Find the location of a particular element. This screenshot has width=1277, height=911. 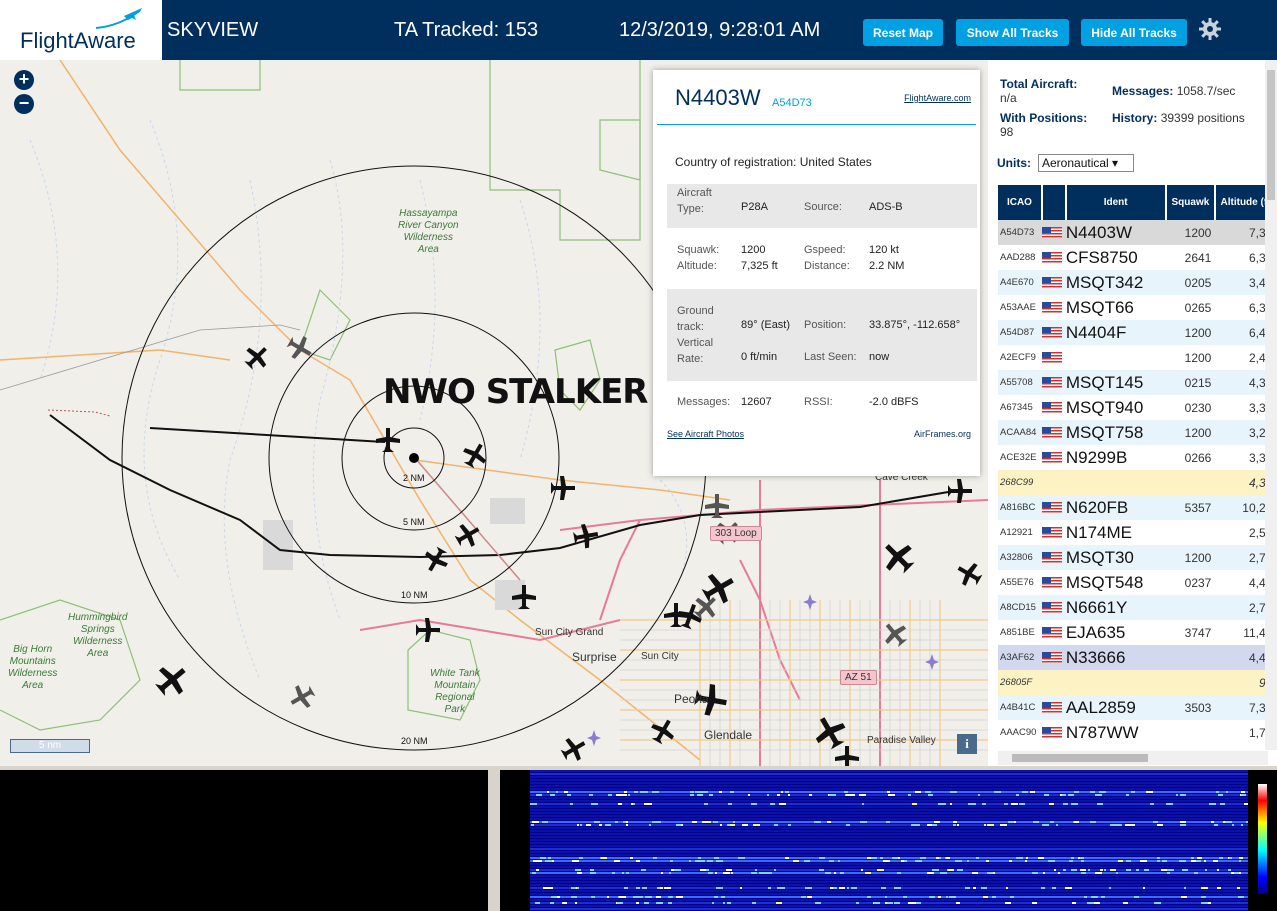

table-row: A32806 MSQT3012002,700 is located at coordinates (1133, 557).